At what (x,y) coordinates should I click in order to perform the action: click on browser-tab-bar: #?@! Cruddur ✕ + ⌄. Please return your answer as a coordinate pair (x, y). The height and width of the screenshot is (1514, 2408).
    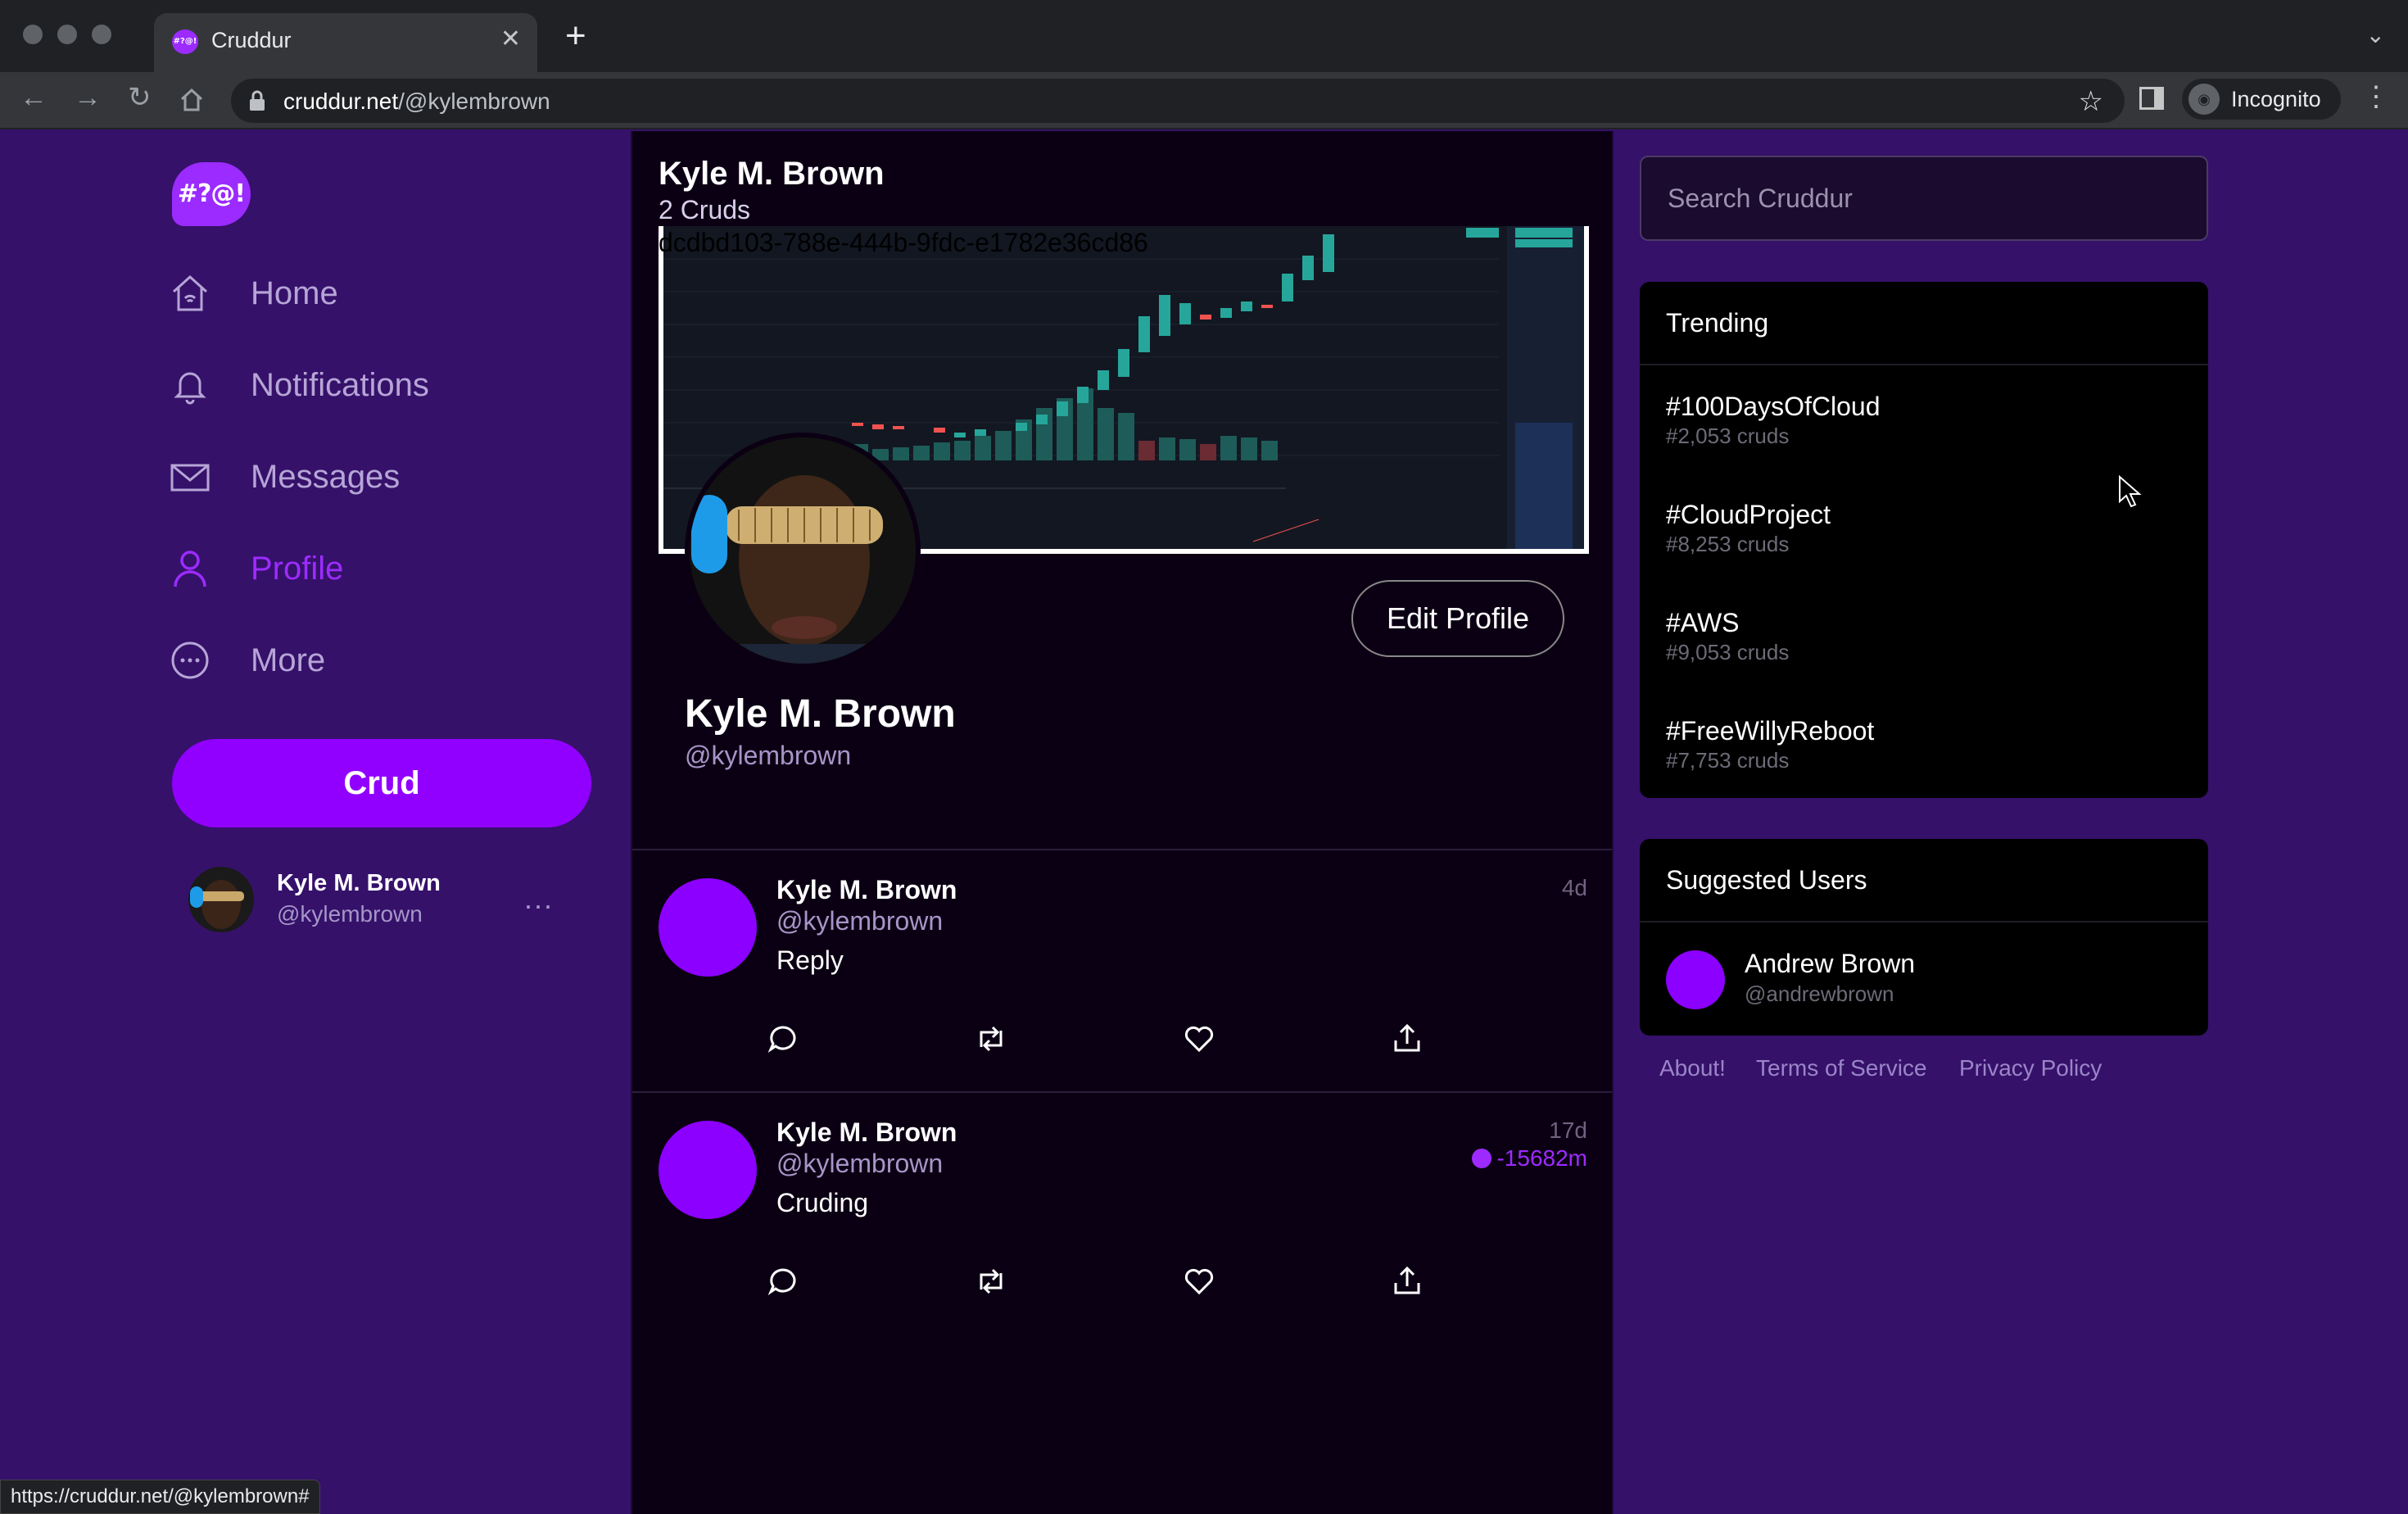
    Looking at the image, I should click on (1204, 36).